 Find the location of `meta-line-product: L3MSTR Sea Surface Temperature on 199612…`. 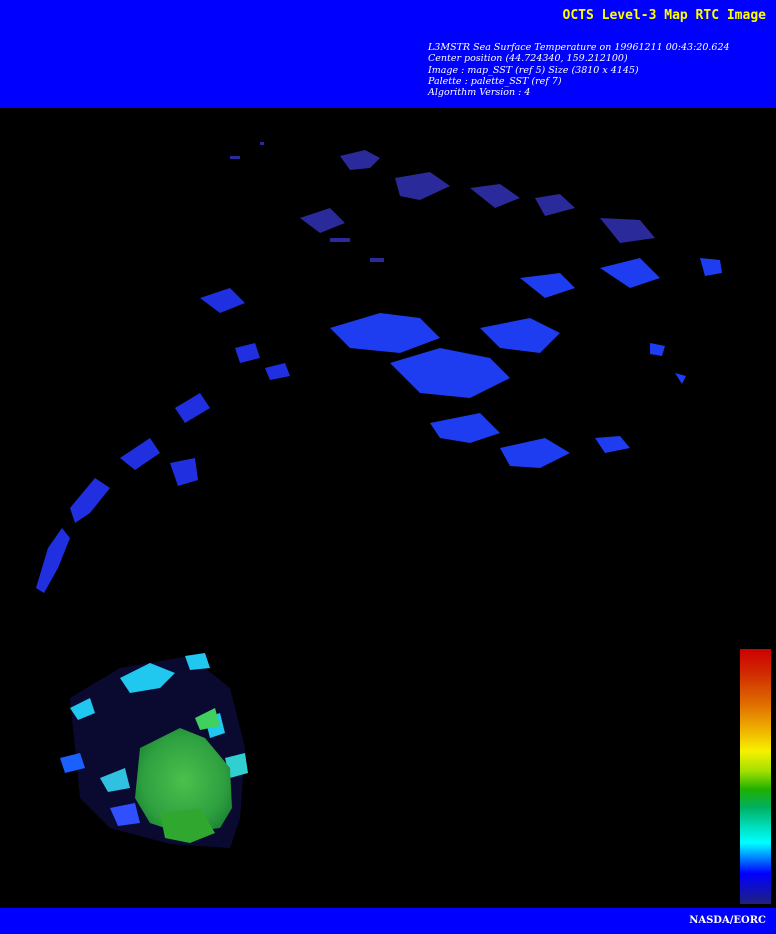

meta-line-product: L3MSTR Sea Surface Temperature on 199612… is located at coordinates (579, 47).